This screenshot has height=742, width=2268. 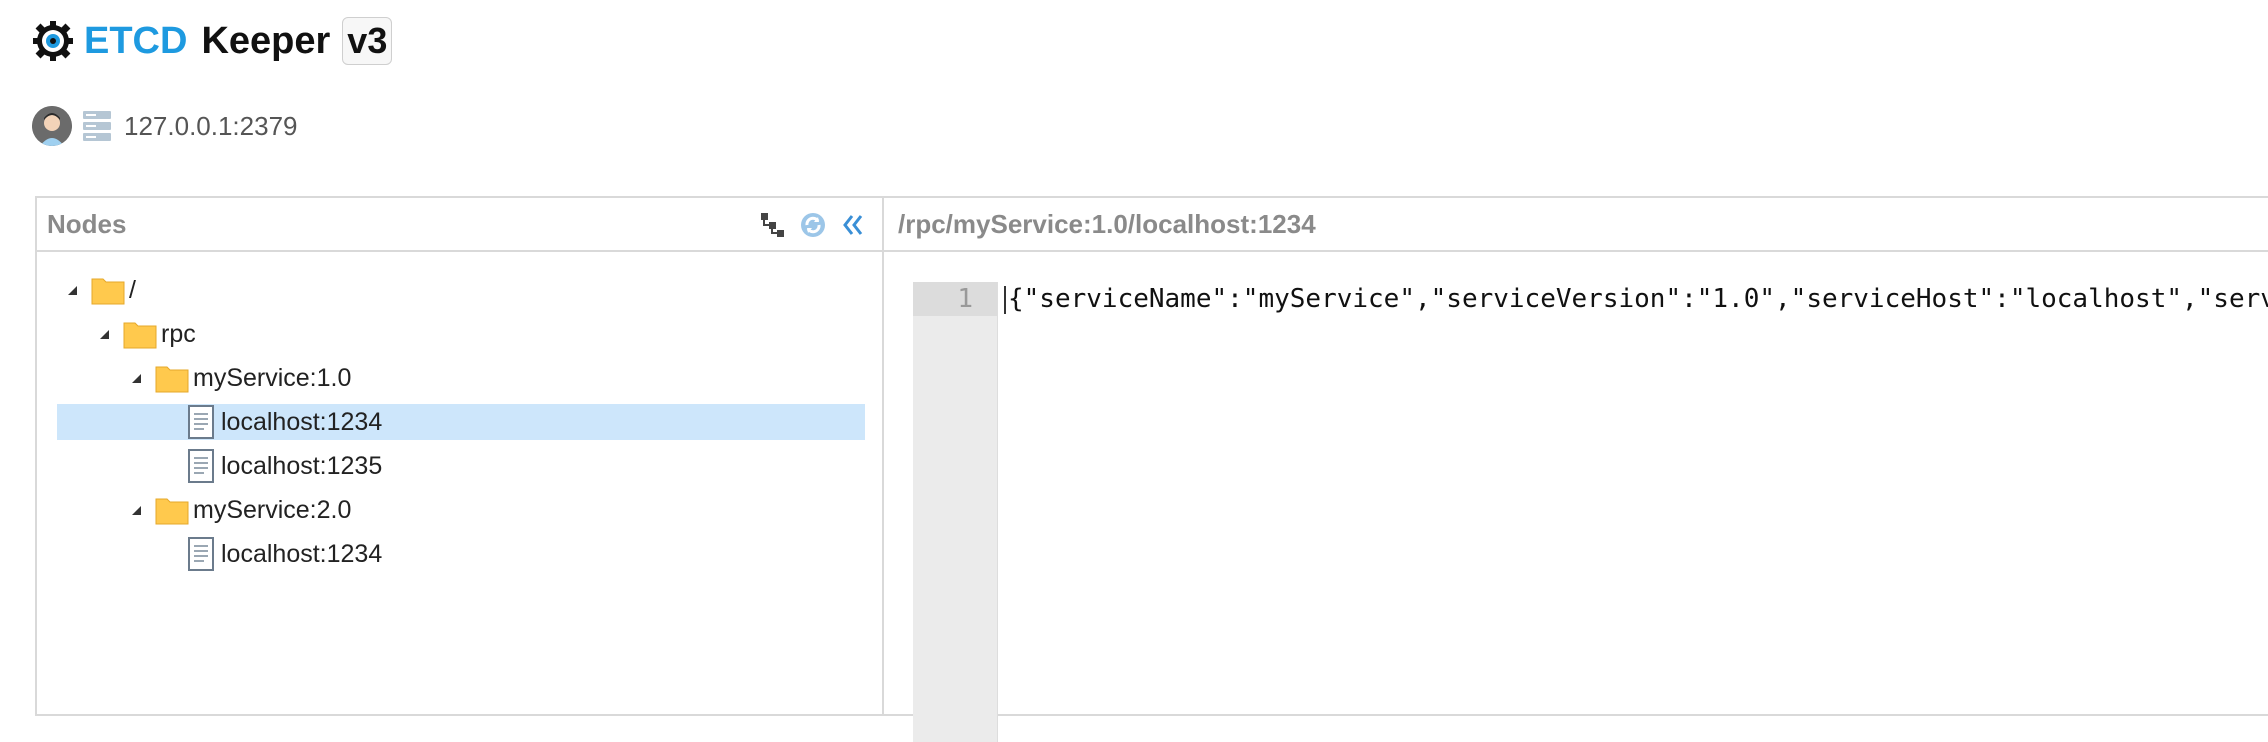 I want to click on nodes-panel-title: Nodes, so click(x=87, y=223).